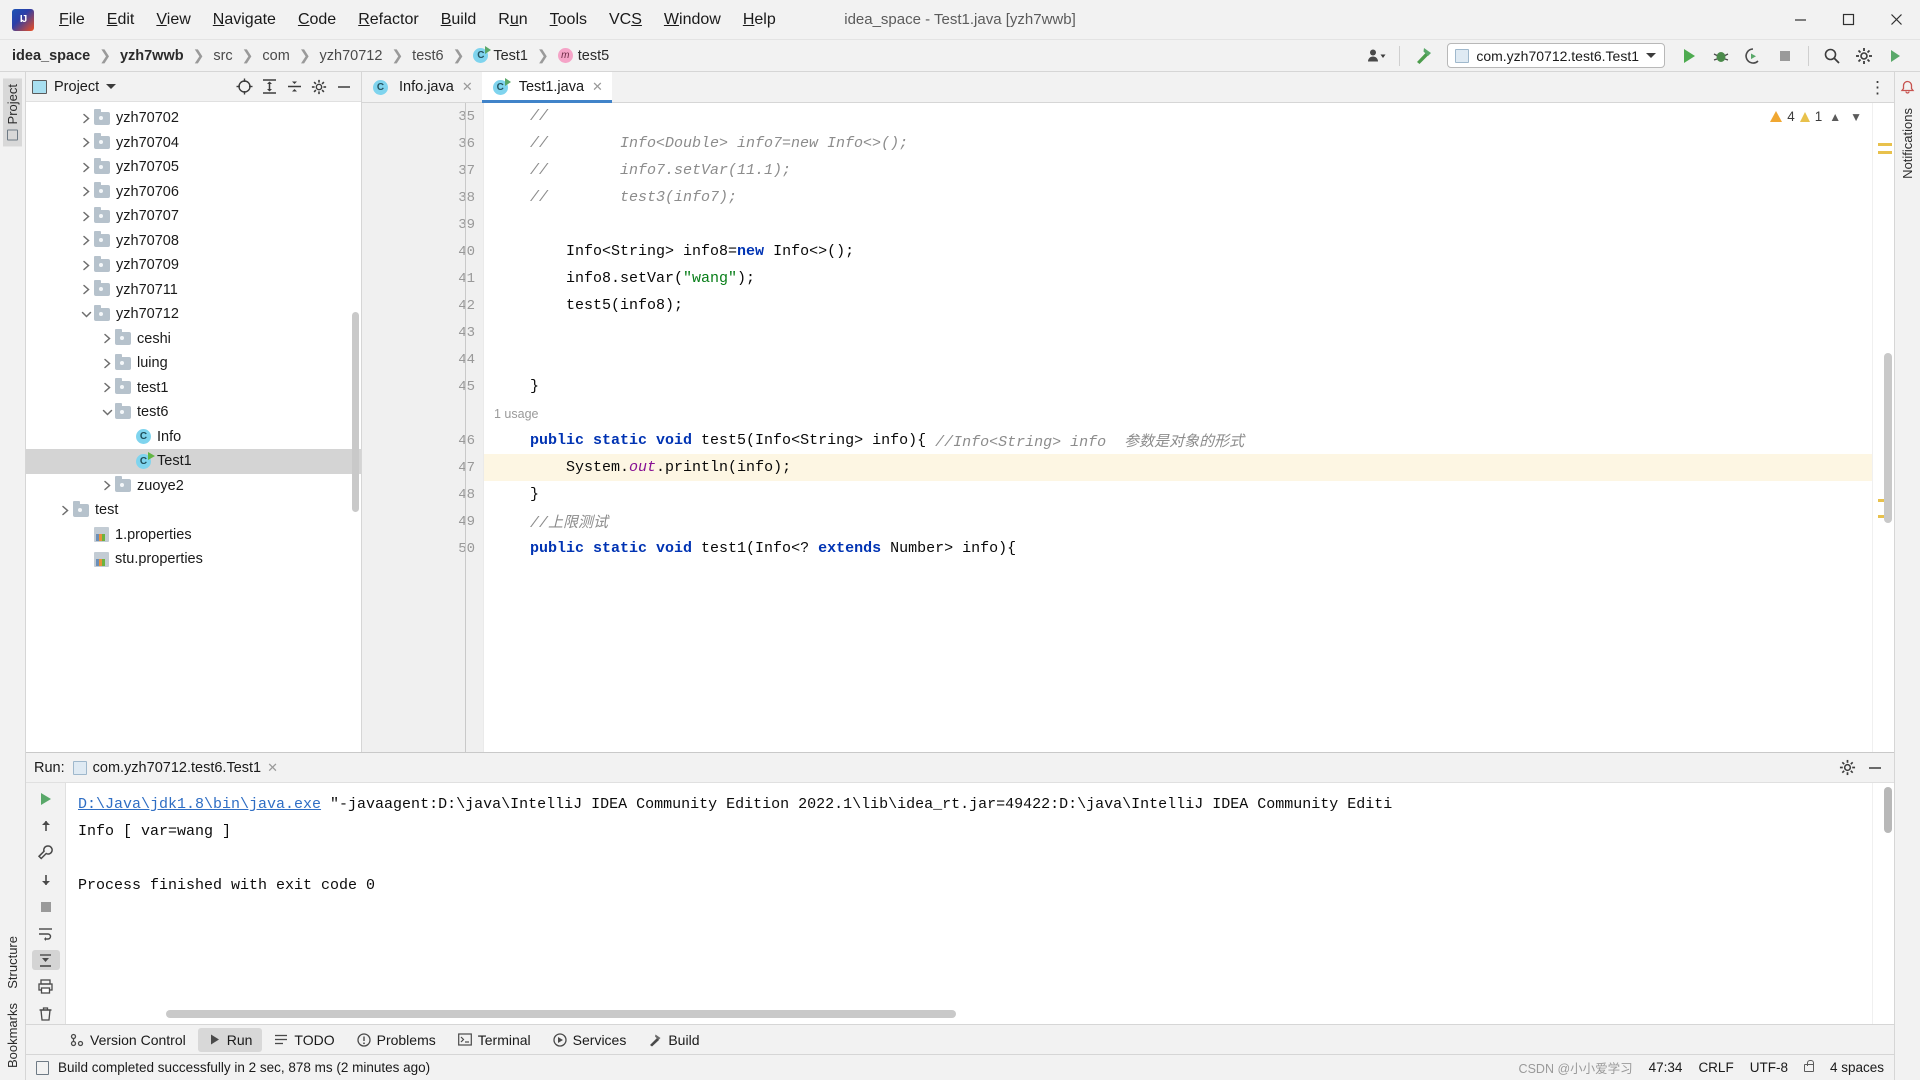 This screenshot has height=1080, width=1920. Describe the element at coordinates (1178, 143) in the screenshot. I see `code-line-36: // Info<Double> info7=new Info<>();` at that location.